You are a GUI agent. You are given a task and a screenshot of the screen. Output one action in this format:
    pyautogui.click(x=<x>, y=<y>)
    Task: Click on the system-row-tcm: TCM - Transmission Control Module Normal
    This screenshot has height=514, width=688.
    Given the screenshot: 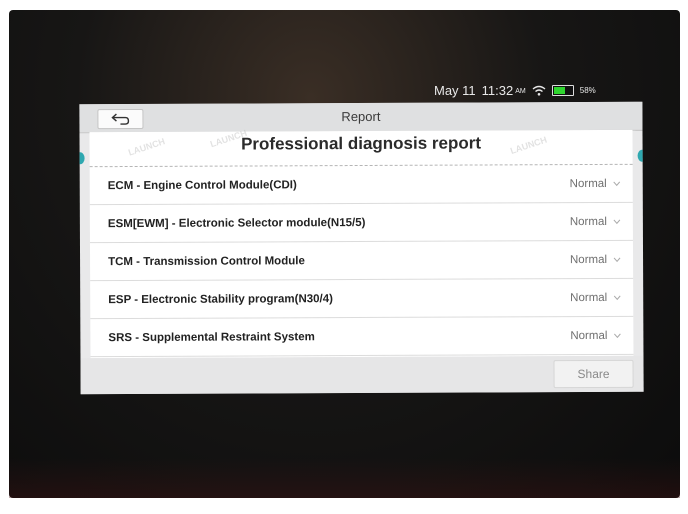 What is the action you would take?
    pyautogui.click(x=361, y=261)
    